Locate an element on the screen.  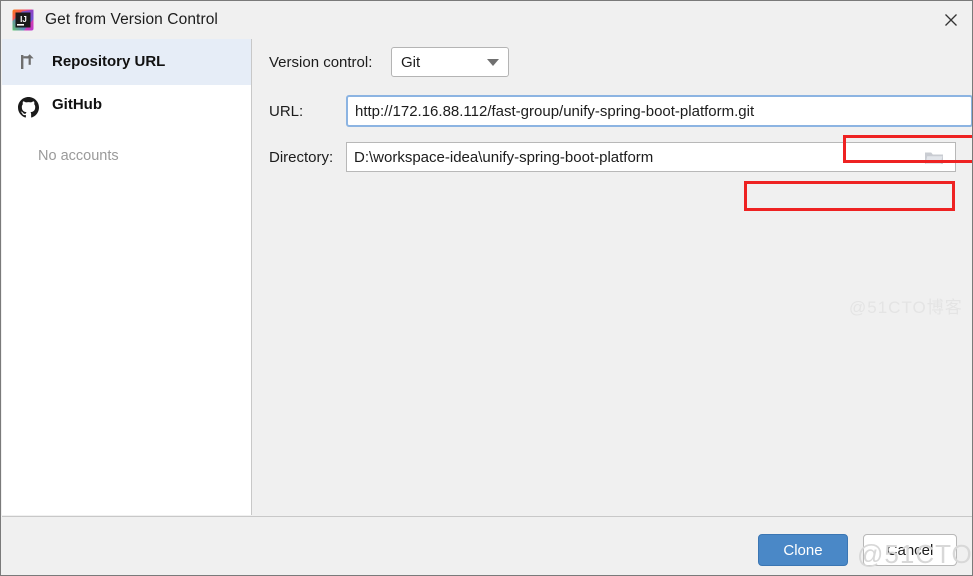
version-control-value: Git is located at coordinates (411, 62).